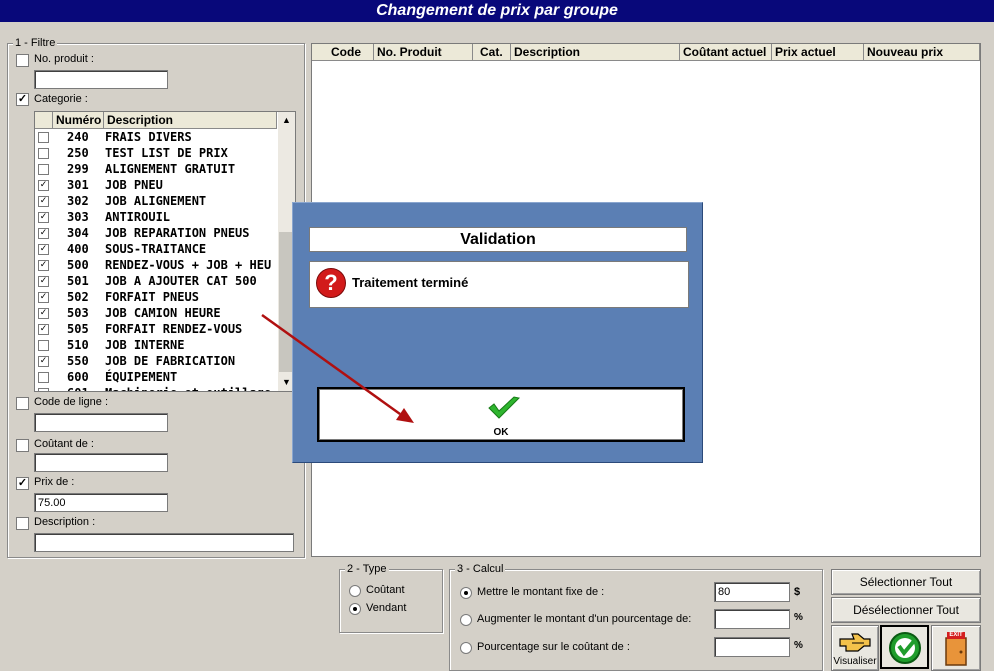  I want to click on category-row: ✓ 501 JOB A AJOUTER CAT 500, so click(156, 281).